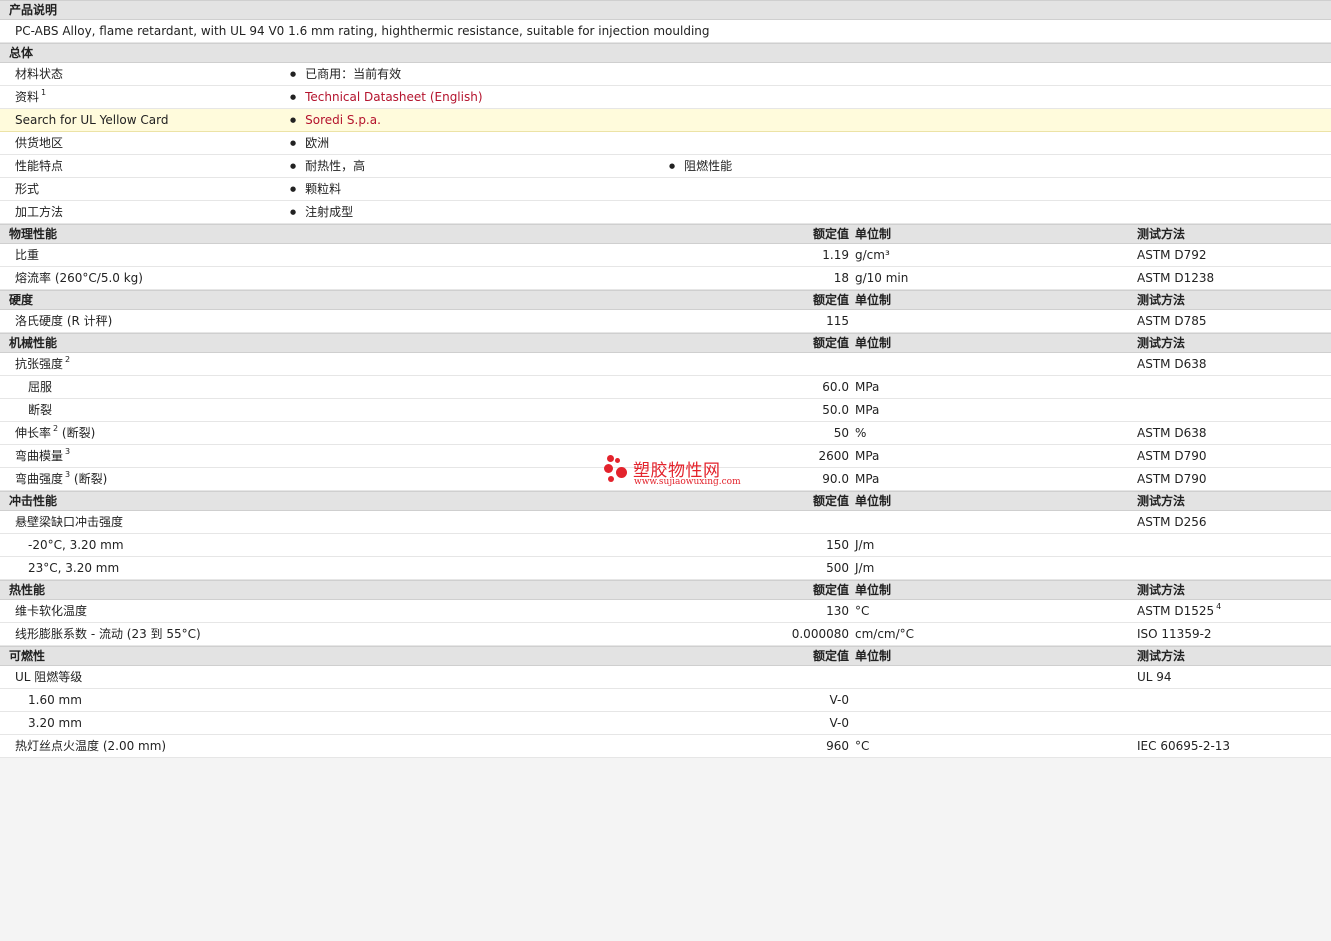 This screenshot has width=1331, height=941. Describe the element at coordinates (1174, 634) in the screenshot. I see `property-test: ISO 11359-2` at that location.